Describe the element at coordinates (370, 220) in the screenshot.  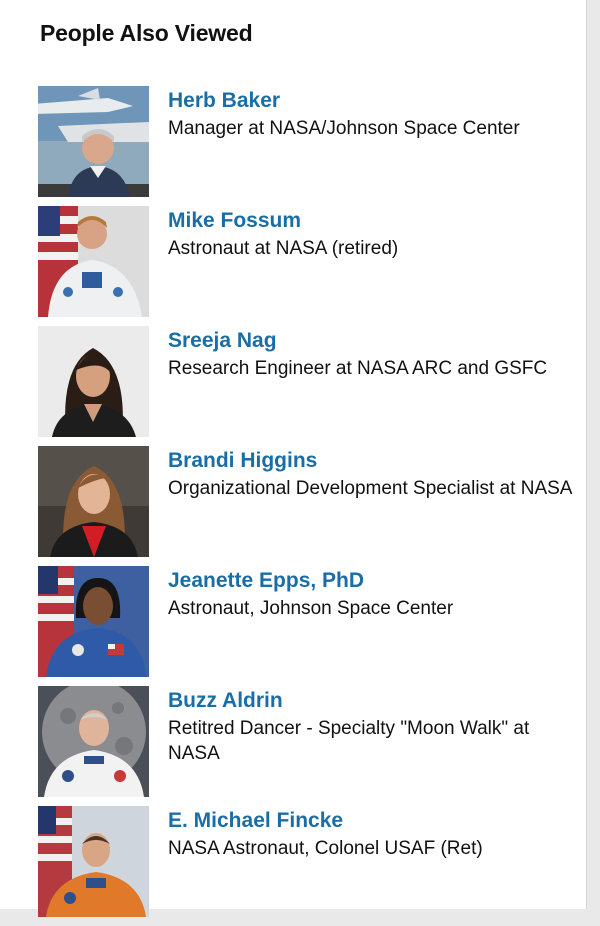
I see `person-name-link: Mike Fossum` at that location.